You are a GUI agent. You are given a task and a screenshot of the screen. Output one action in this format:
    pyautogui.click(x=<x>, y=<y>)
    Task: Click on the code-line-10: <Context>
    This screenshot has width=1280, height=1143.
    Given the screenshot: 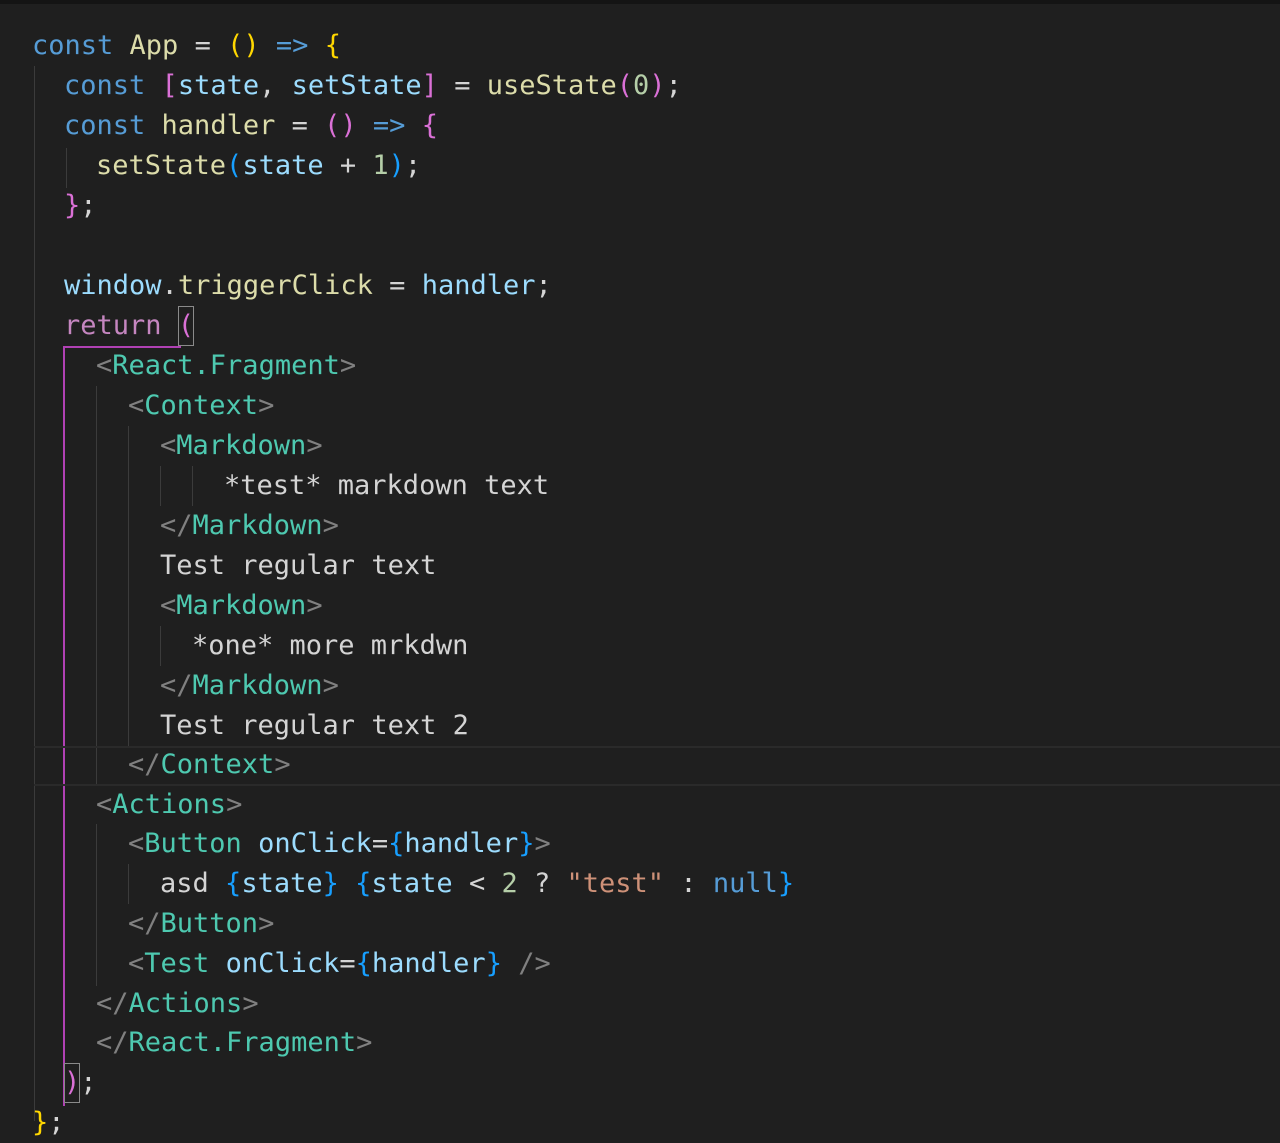 What is the action you would take?
    pyautogui.click(x=201, y=406)
    